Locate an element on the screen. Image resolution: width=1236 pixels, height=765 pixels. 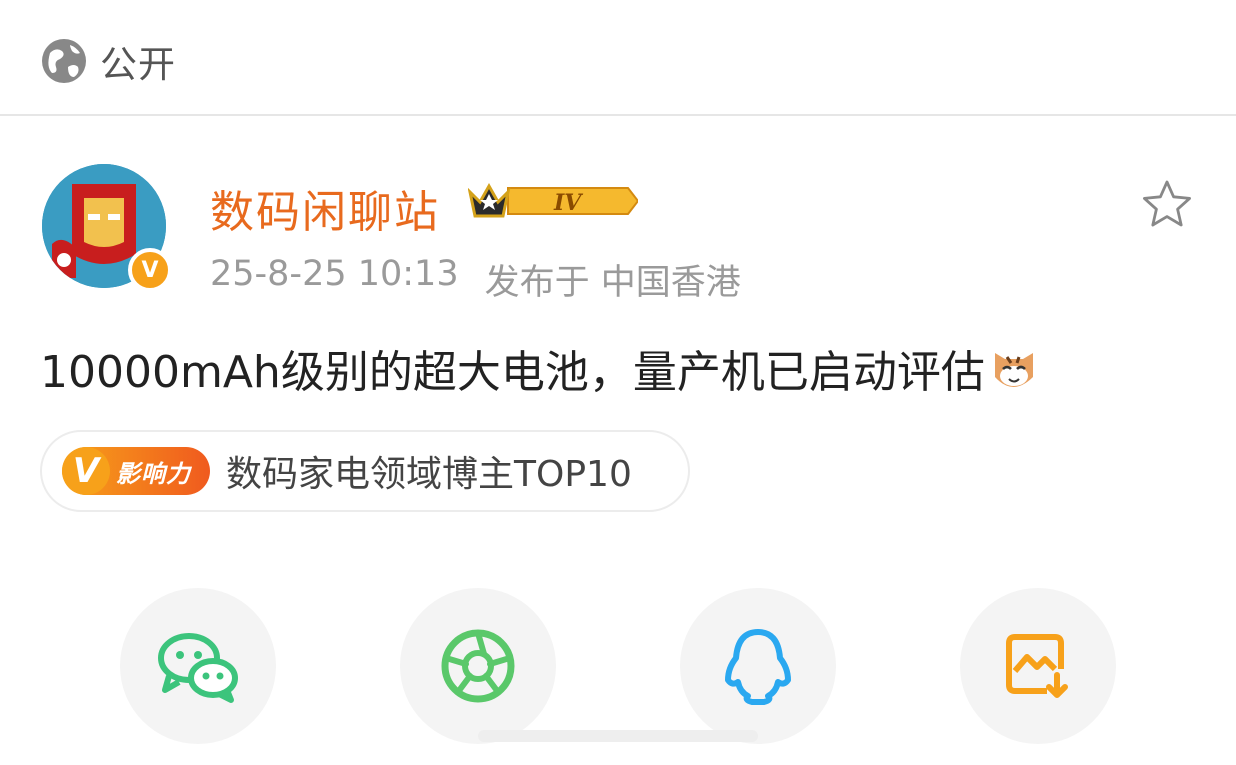
save-image-icon is located at coordinates (1037, 666).